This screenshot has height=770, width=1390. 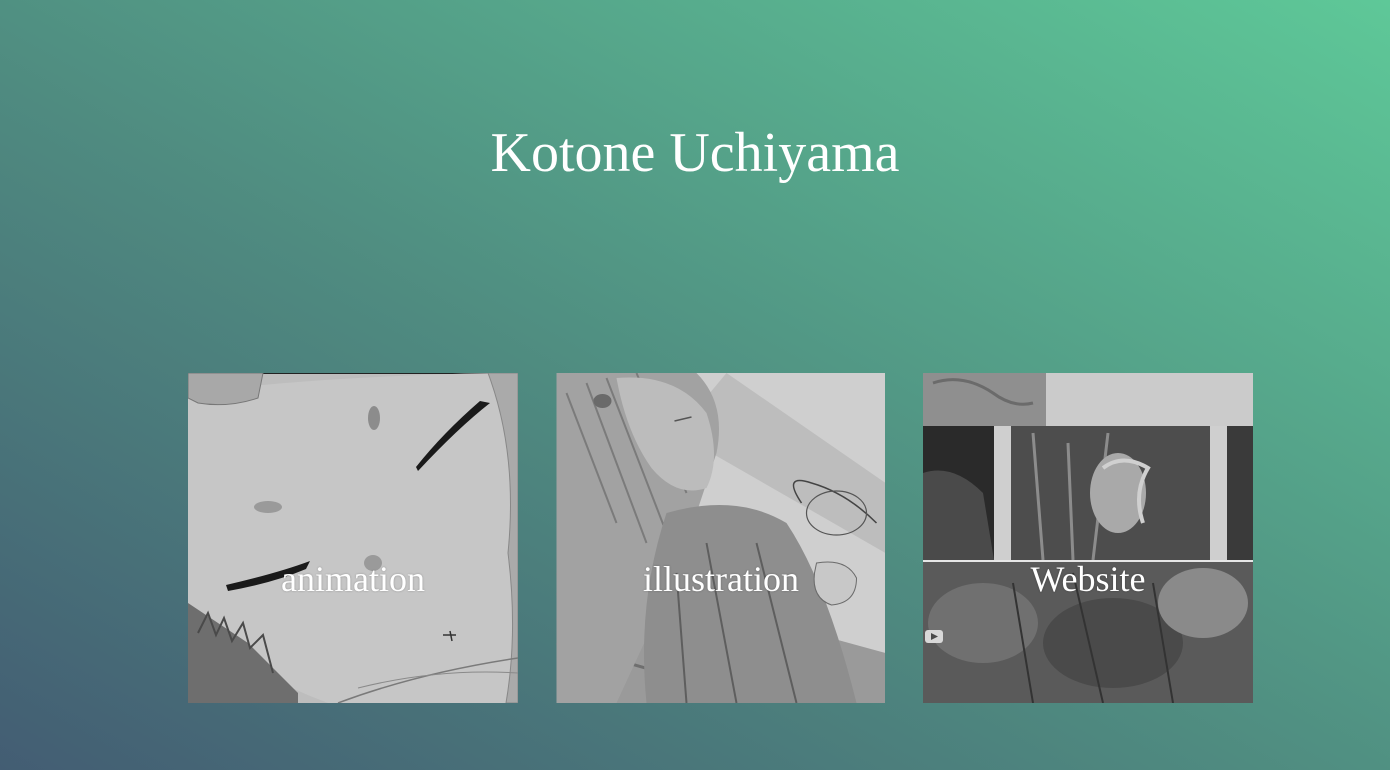 What do you see at coordinates (353, 579) in the screenshot?
I see `animation-label: animation` at bounding box center [353, 579].